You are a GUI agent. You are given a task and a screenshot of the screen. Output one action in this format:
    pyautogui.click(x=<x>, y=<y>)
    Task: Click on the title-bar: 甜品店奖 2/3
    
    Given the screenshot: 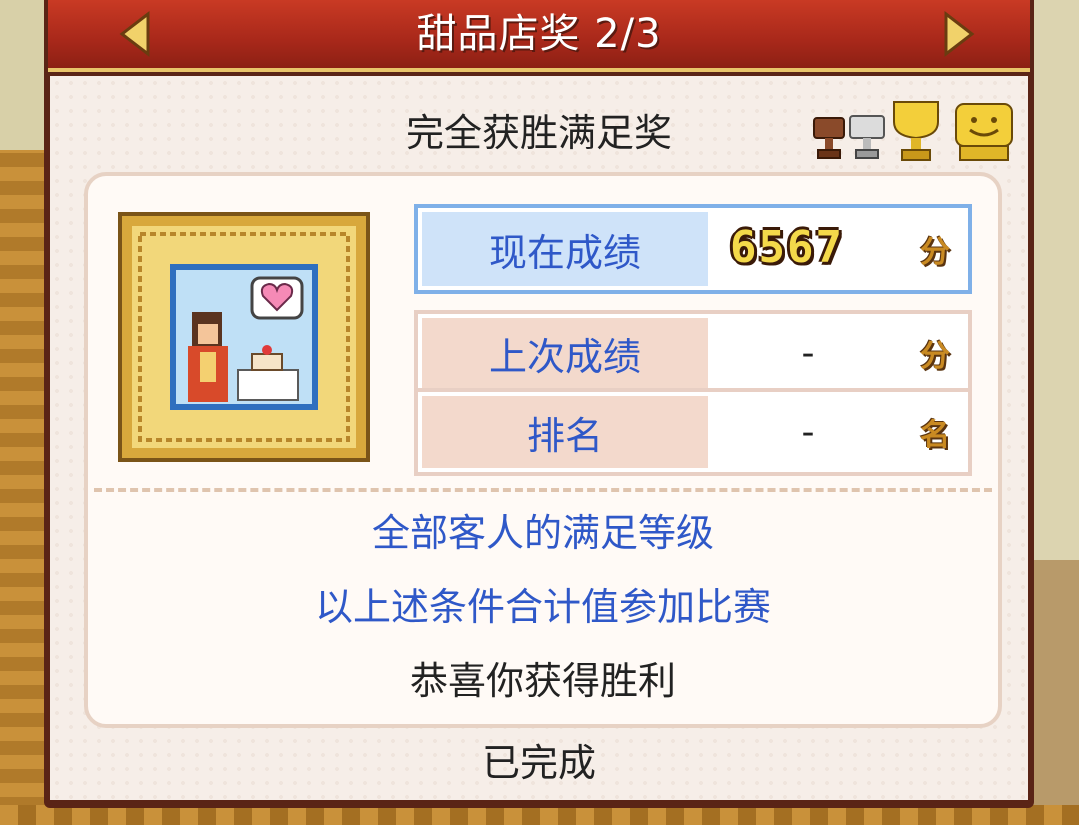 What is the action you would take?
    pyautogui.click(x=539, y=36)
    